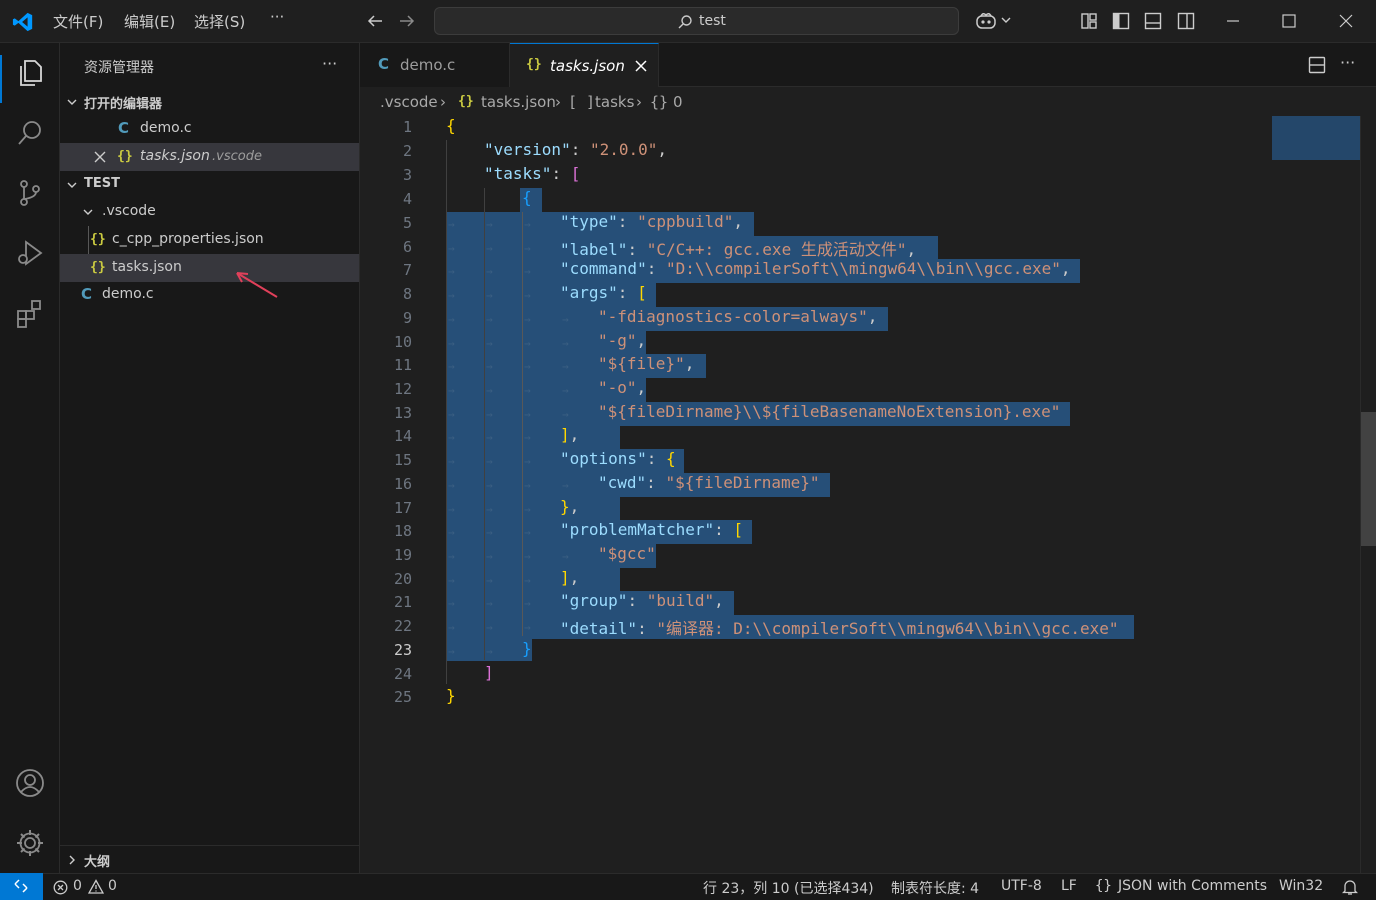 This screenshot has width=1376, height=900. What do you see at coordinates (402, 674) in the screenshot?
I see `line-number: 24` at bounding box center [402, 674].